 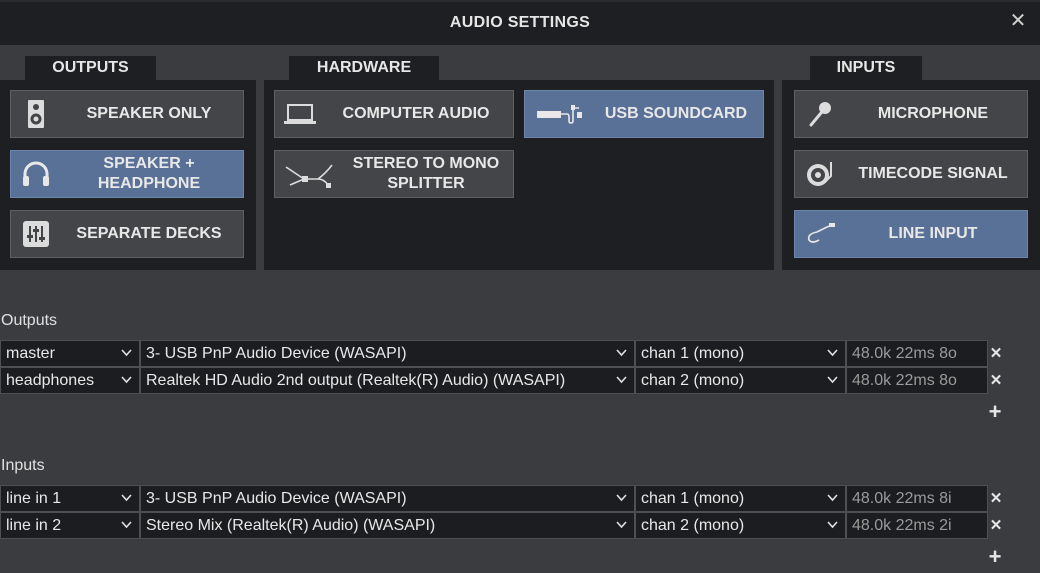 I want to click on input-chan-select: chan 1 (mono), so click(x=740, y=498).